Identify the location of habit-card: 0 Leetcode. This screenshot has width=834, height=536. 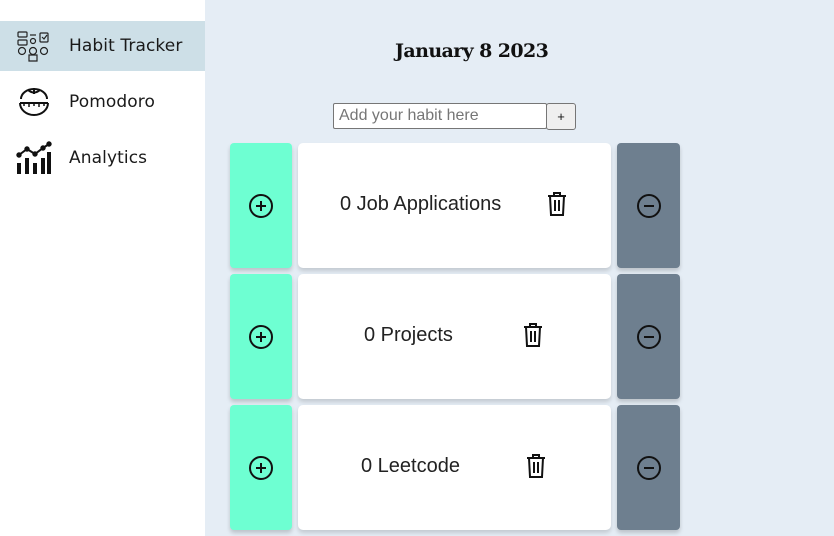
(454, 467).